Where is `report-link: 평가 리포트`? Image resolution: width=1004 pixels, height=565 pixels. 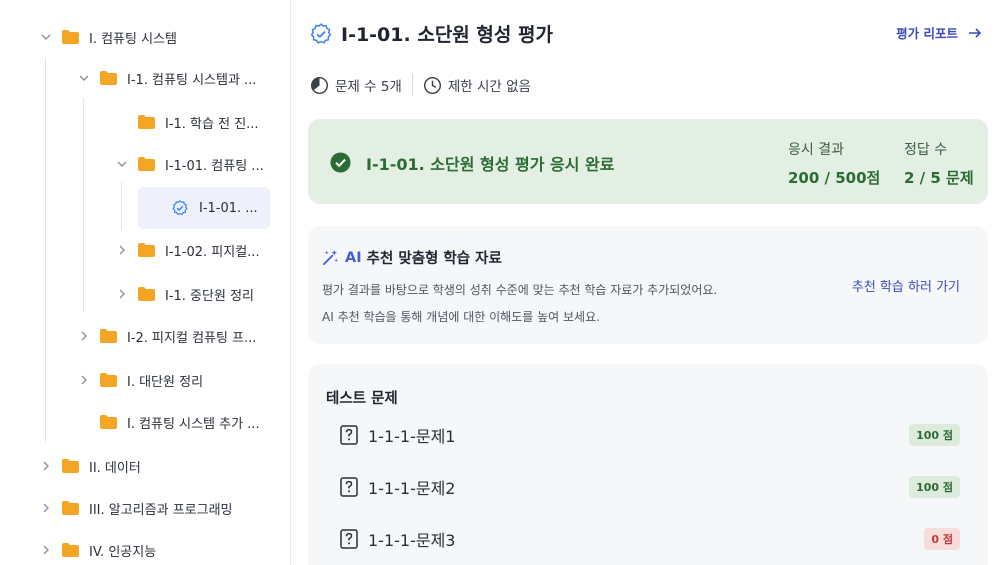
report-link: 평가 리포트 is located at coordinates (939, 32).